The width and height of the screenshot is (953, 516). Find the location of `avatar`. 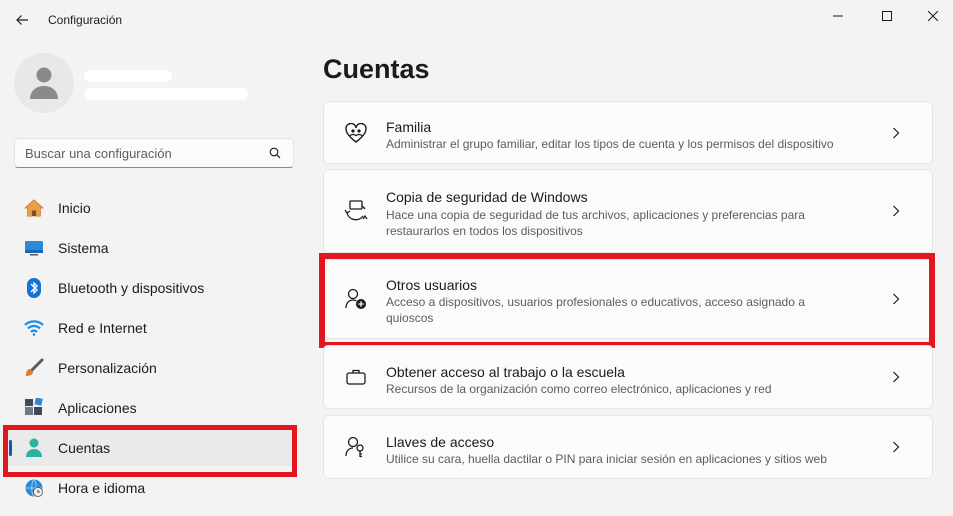

avatar is located at coordinates (44, 83).